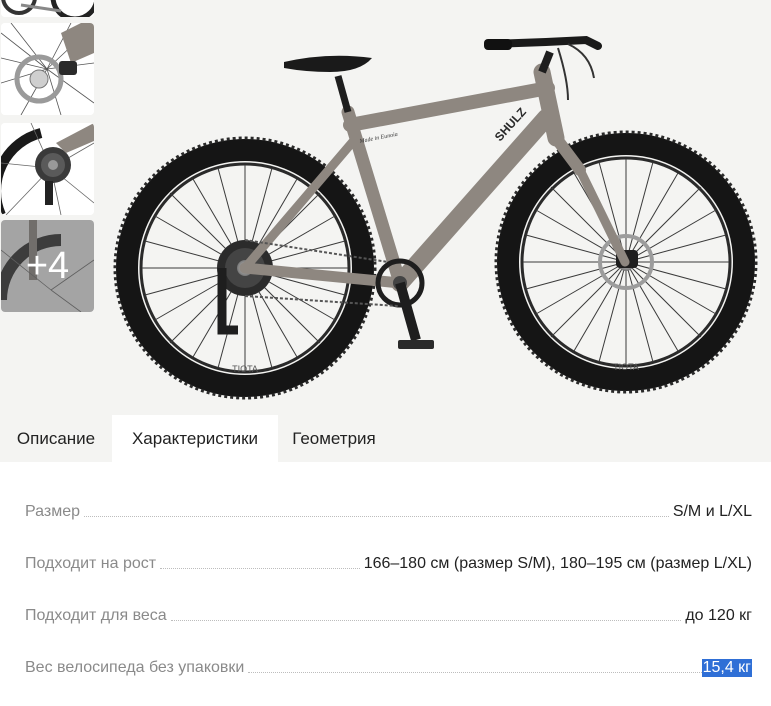  Describe the element at coordinates (334, 438) in the screenshot. I see `tab-geometry: Геометрия` at that location.